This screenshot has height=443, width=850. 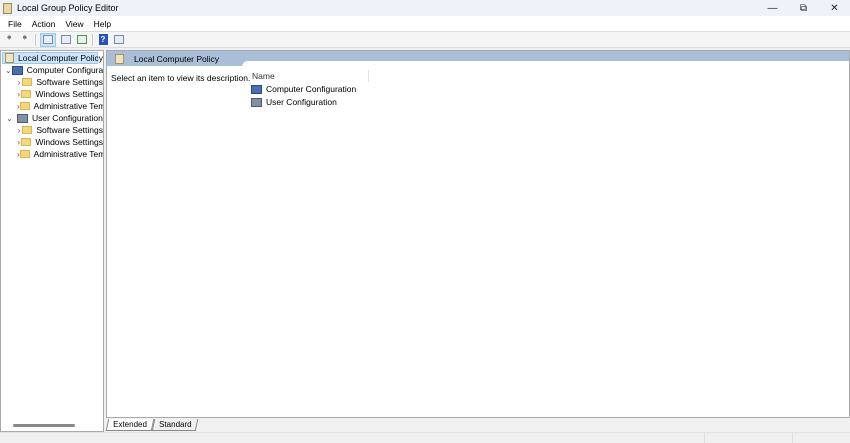 What do you see at coordinates (301, 102) in the screenshot?
I see `item-label: User Configuration` at bounding box center [301, 102].